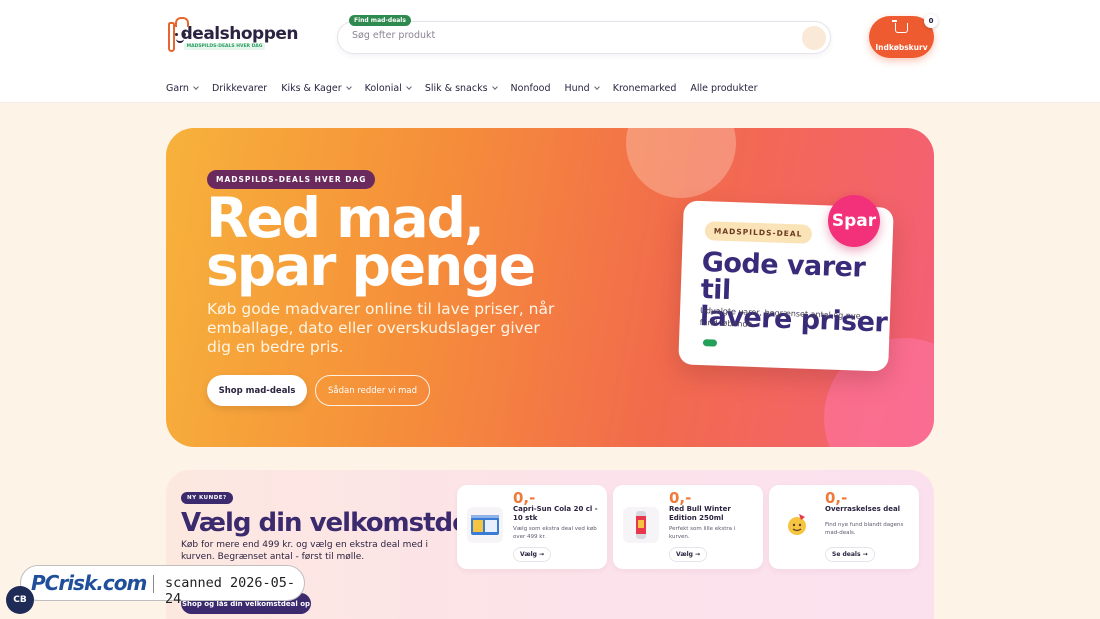 Image resolution: width=1100 pixels, height=619 pixels. What do you see at coordinates (758, 232) in the screenshot?
I see `deal-card-pill: MADSPILDS-DEAL` at bounding box center [758, 232].